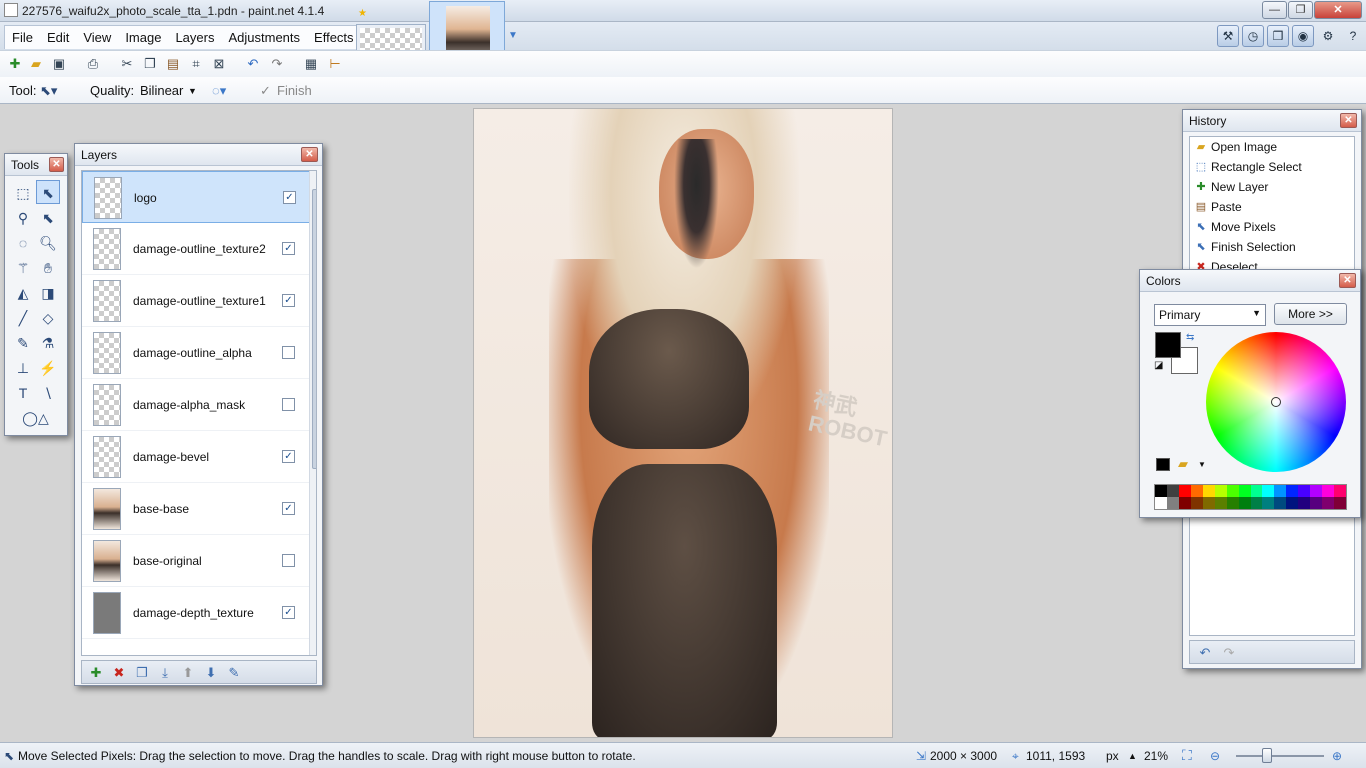  I want to click on finish-button: Finish, so click(294, 90).